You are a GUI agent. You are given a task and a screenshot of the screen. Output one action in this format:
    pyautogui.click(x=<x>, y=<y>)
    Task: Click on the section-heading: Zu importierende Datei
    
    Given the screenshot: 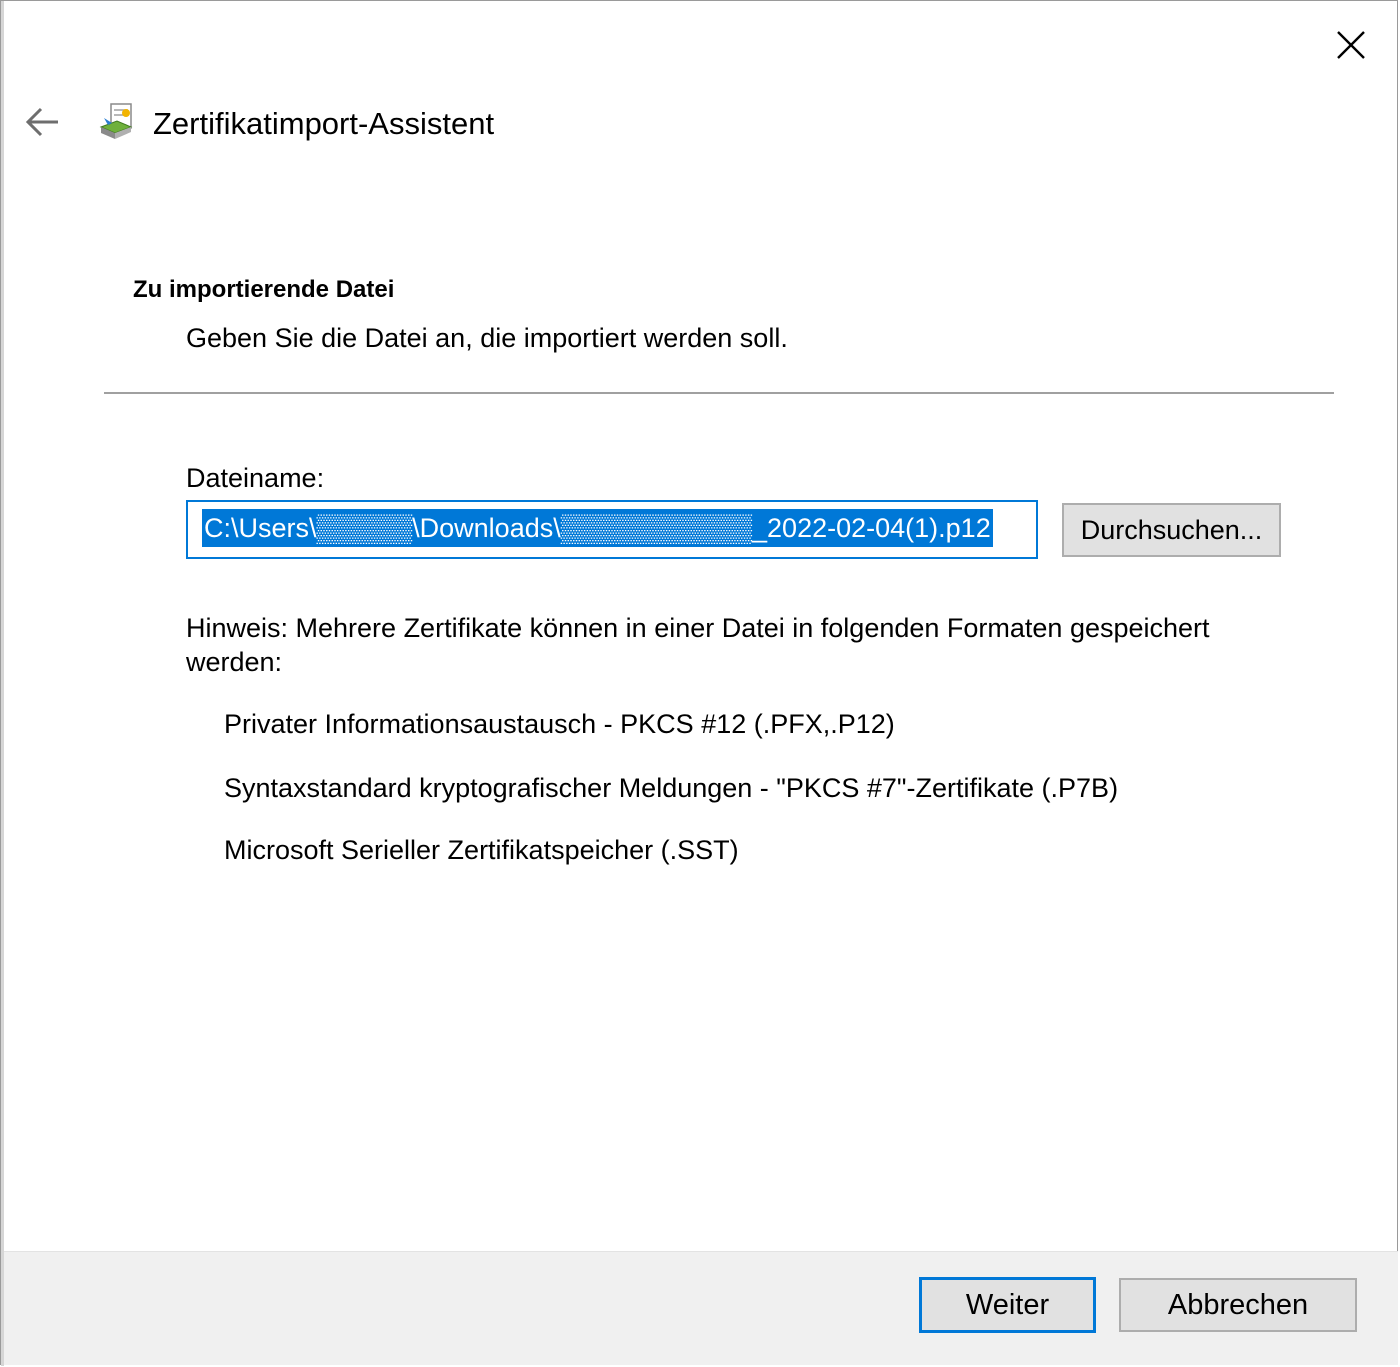 What is the action you would take?
    pyautogui.click(x=264, y=289)
    